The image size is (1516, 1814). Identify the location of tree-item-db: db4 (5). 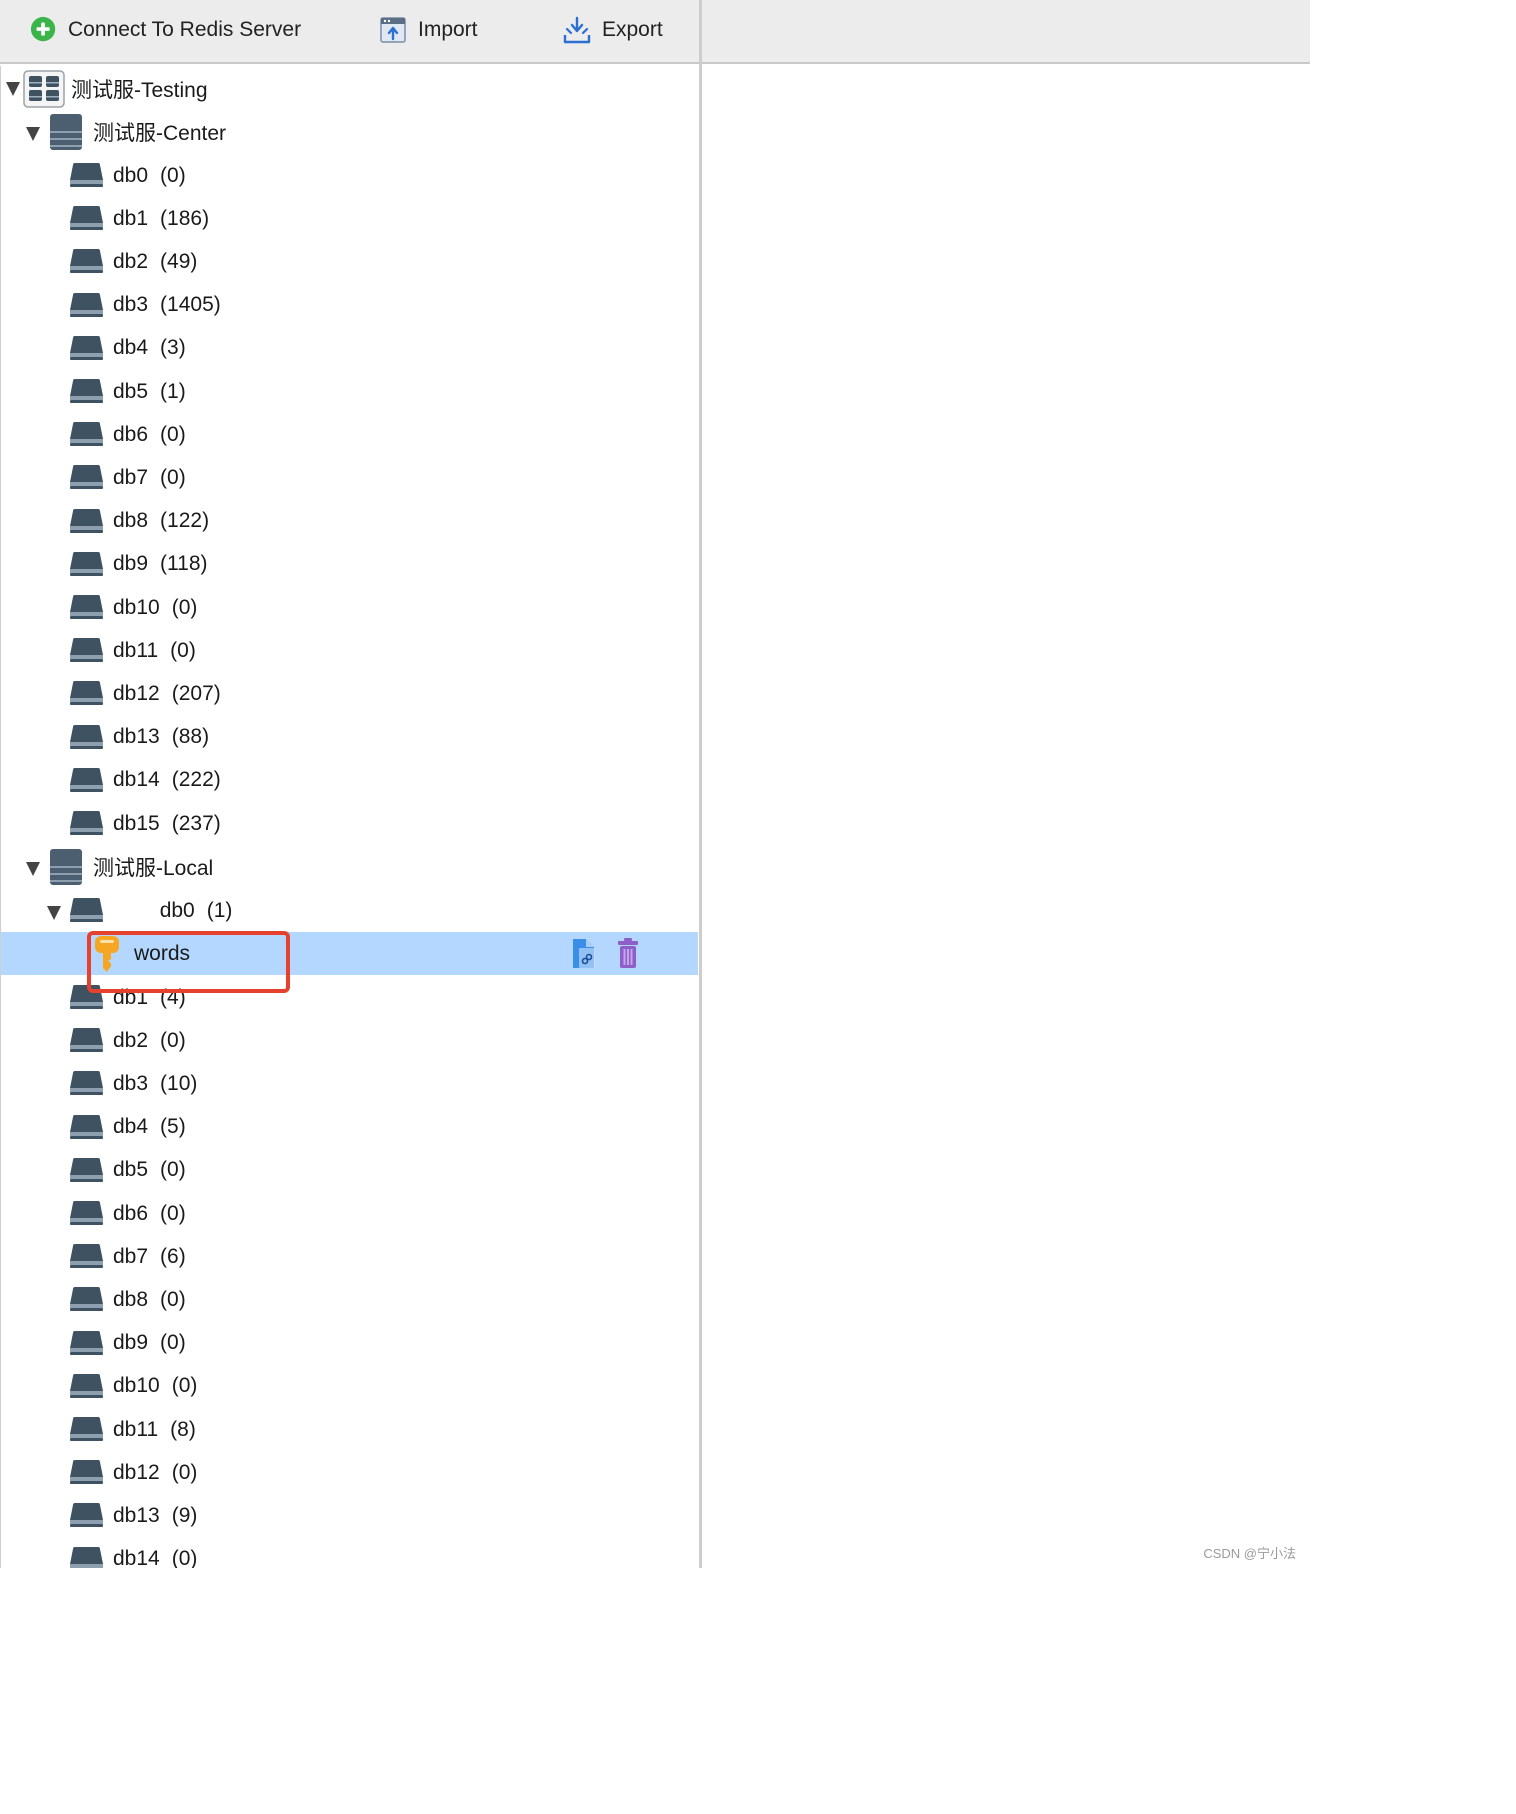
(349, 1127).